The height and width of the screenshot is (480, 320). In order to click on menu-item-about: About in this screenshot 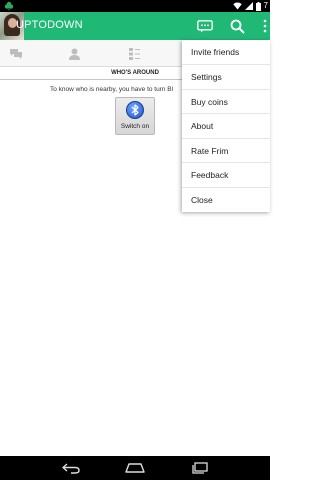, I will do `click(226, 125)`.